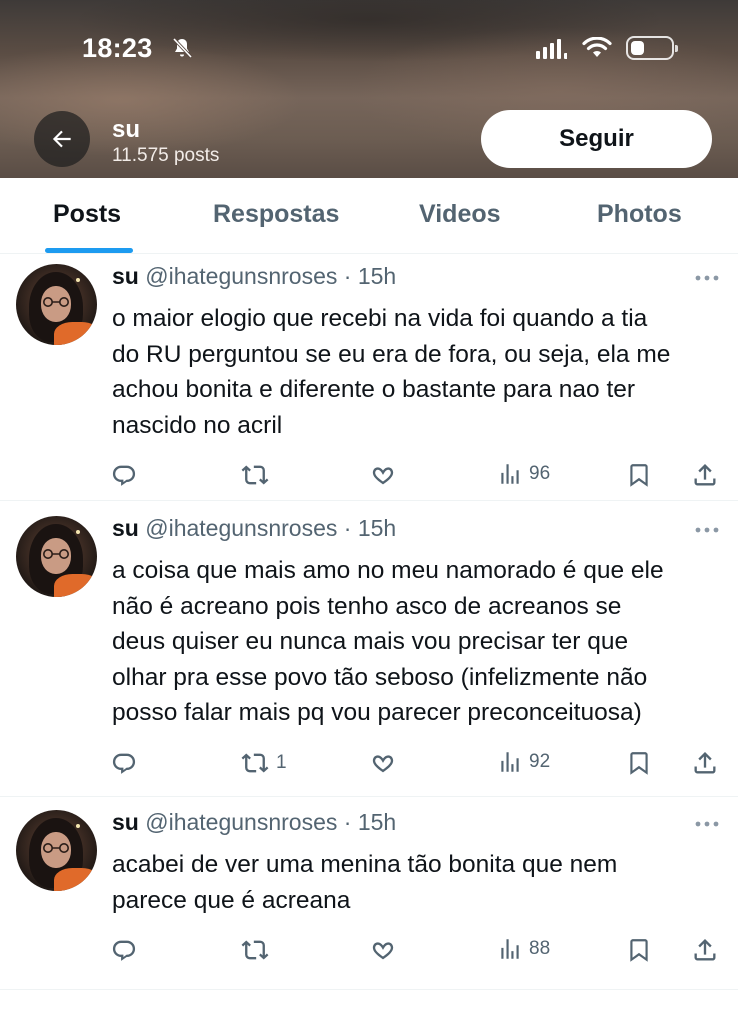 The width and height of the screenshot is (738, 1014). Describe the element at coordinates (126, 129) in the screenshot. I see `profile-name: su` at that location.